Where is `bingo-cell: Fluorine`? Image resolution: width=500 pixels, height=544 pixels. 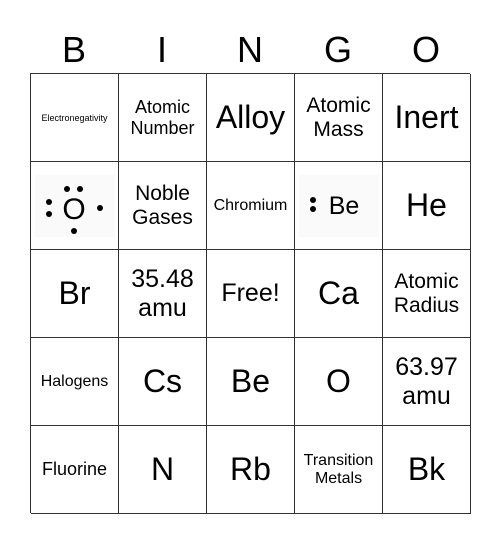
bingo-cell: Fluorine is located at coordinates (75, 470).